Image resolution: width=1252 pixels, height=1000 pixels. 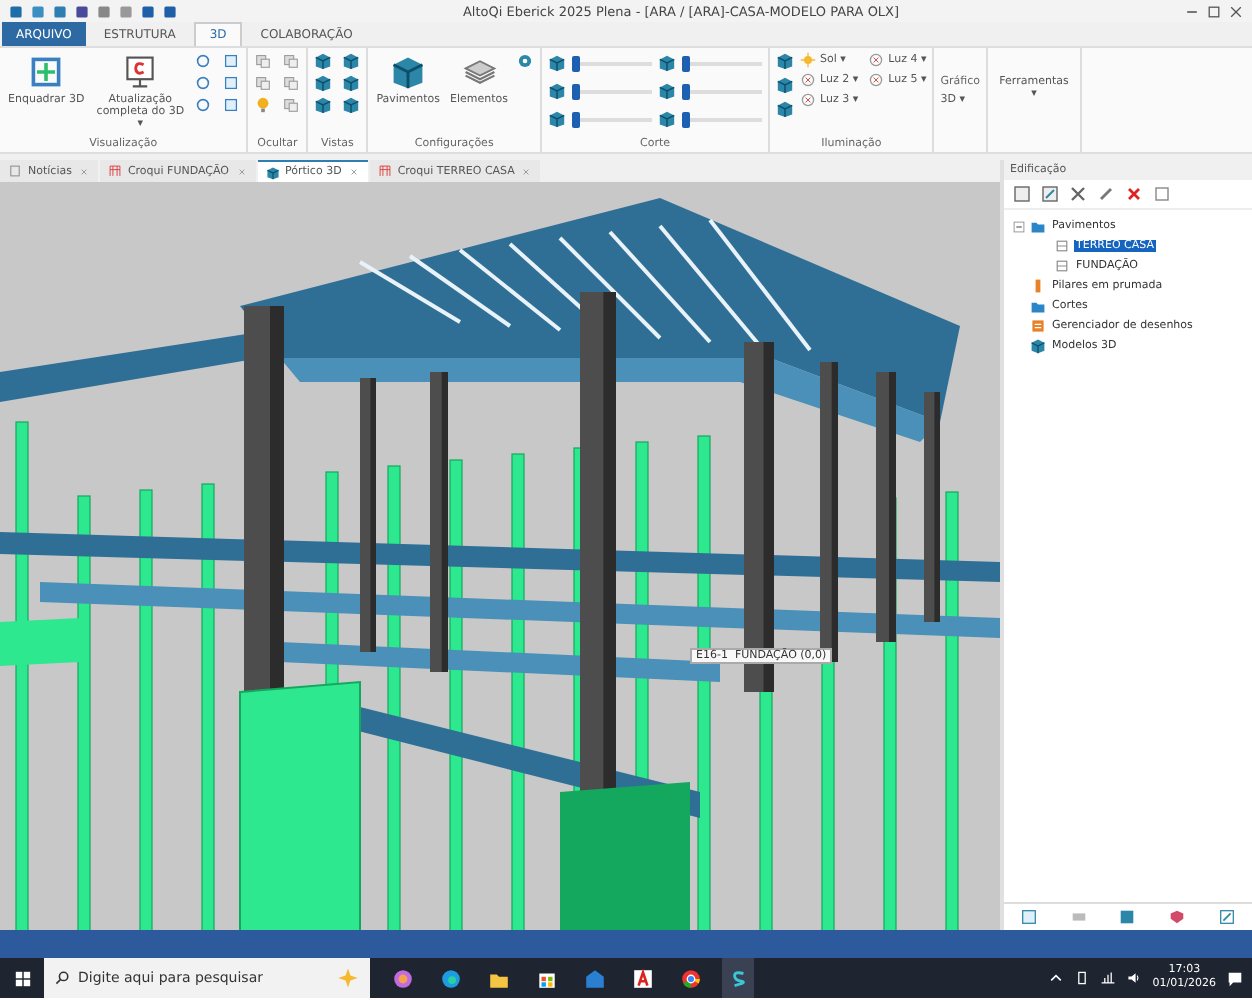 I want to click on delete-icon, so click(x=1134, y=194).